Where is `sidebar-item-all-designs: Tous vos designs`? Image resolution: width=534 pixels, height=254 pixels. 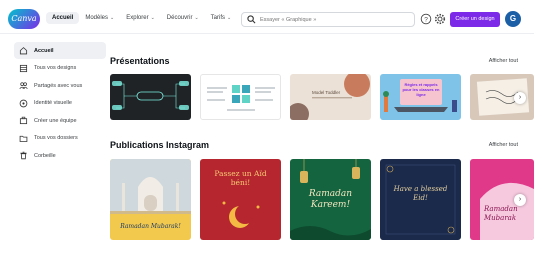 sidebar-item-all-designs: Tous vos designs is located at coordinates (60, 68).